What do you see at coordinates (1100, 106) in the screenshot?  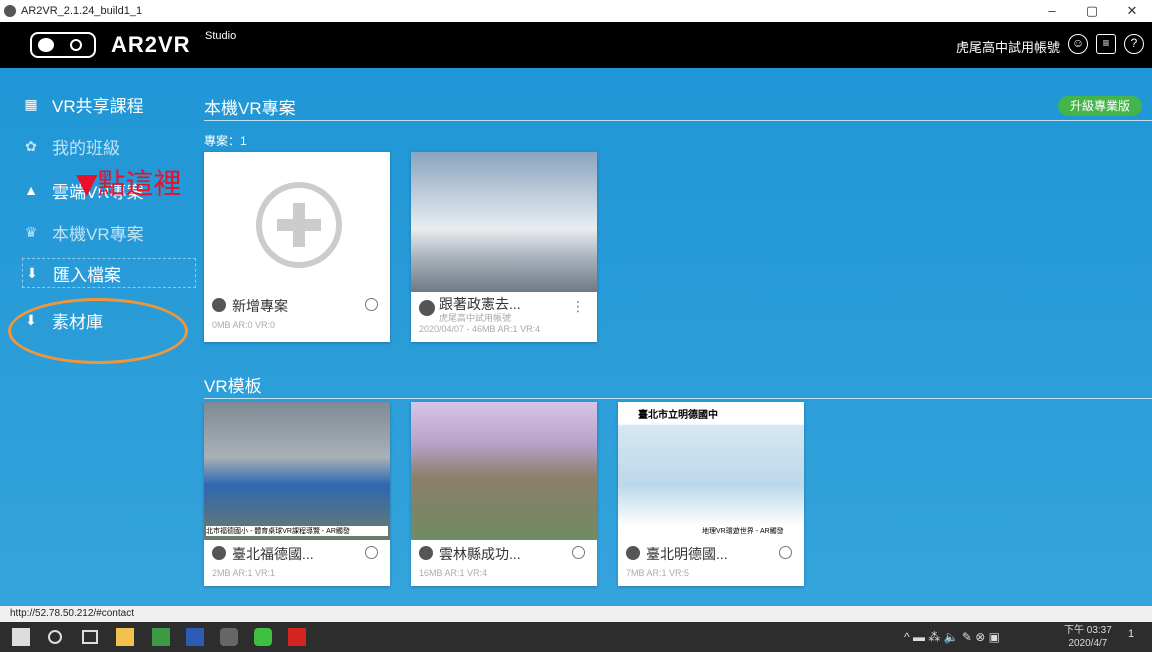 I see `upgrade-button: 升級專業版` at bounding box center [1100, 106].